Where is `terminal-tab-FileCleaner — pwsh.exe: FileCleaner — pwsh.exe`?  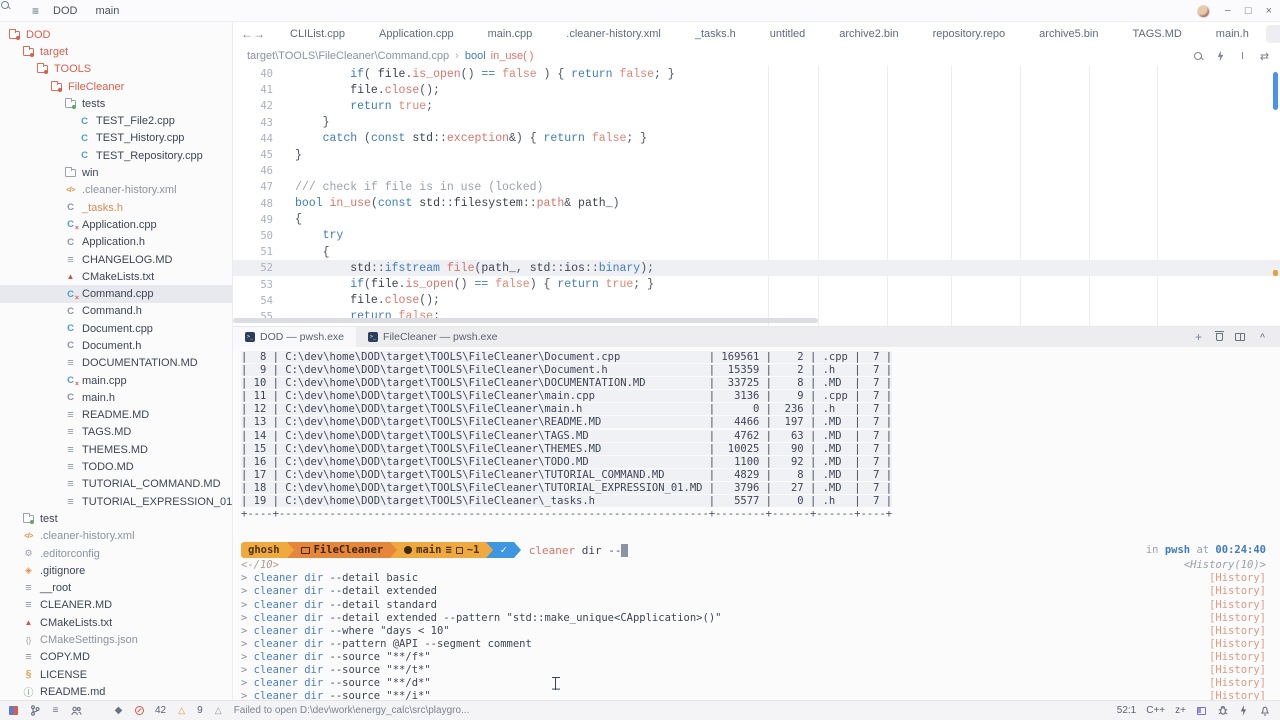 terminal-tab-FileCleaner — pwsh.exe: FileCleaner — pwsh.exe is located at coordinates (432, 337).